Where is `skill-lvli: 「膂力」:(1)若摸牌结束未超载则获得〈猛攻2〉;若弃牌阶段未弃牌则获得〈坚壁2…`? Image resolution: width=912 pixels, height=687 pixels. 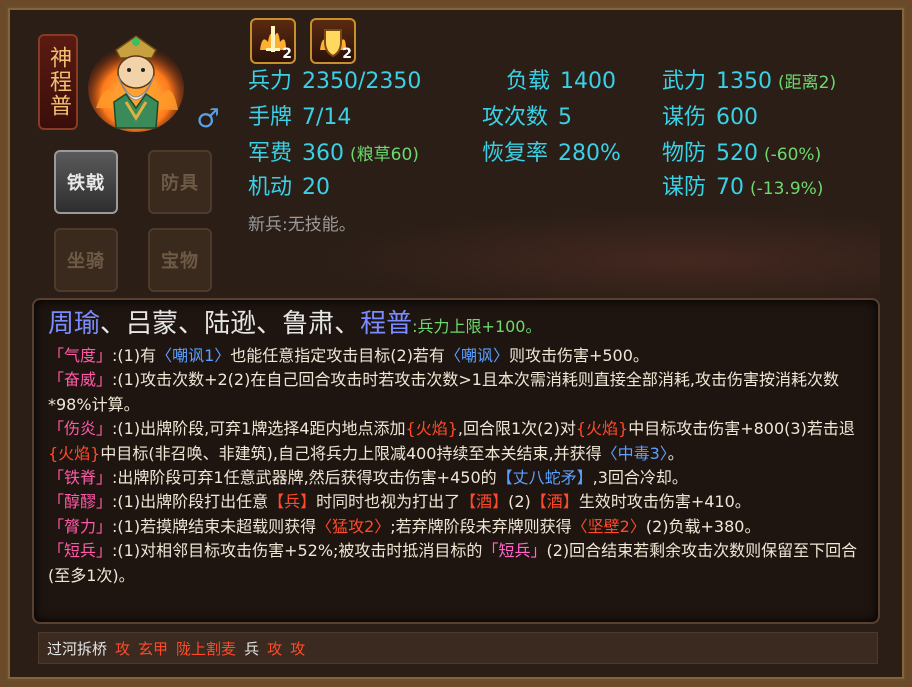
skill-lvli: 「膂力」:(1)若摸牌结束未超载则获得〈猛攻2〉;若弃牌阶段未弃牌则获得〈坚壁2… is located at coordinates (462, 527).